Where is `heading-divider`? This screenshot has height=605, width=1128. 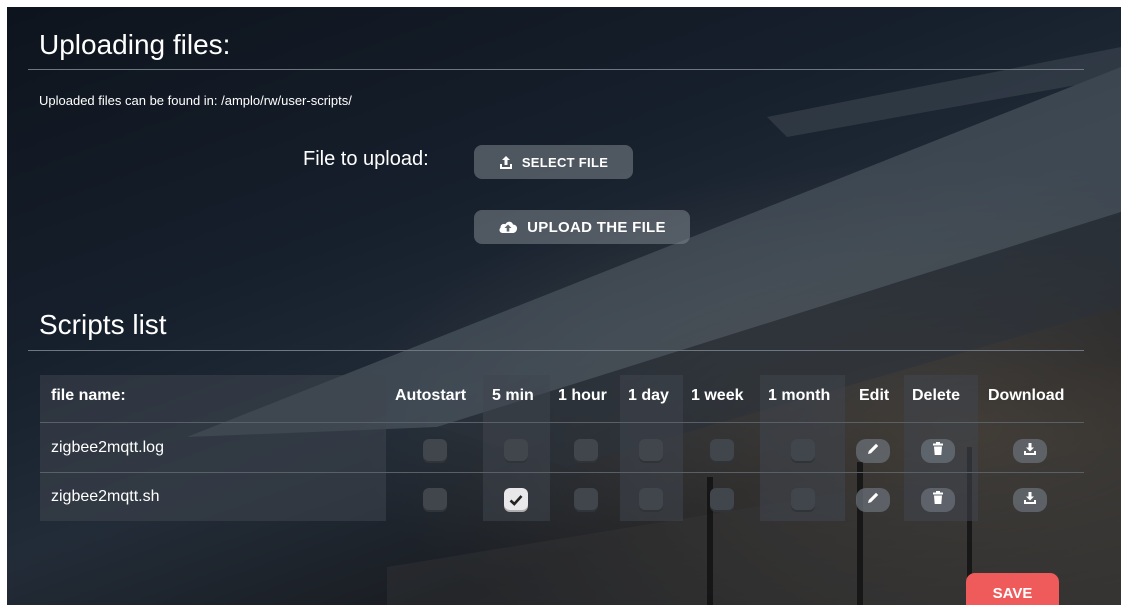
heading-divider is located at coordinates (556, 69).